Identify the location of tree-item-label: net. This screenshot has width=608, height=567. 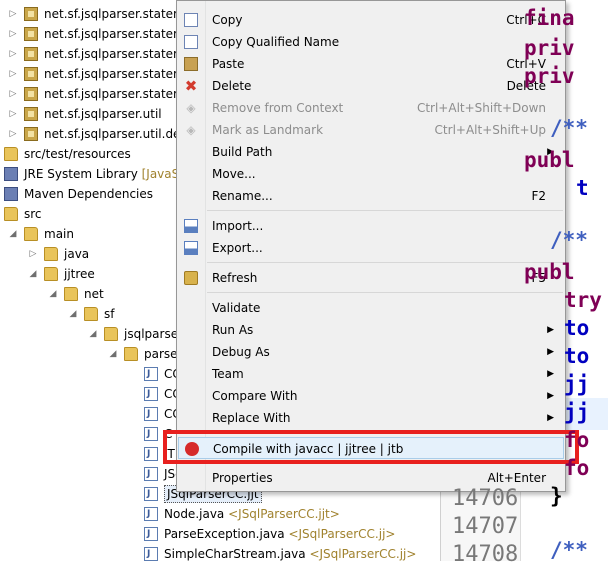
(94, 294).